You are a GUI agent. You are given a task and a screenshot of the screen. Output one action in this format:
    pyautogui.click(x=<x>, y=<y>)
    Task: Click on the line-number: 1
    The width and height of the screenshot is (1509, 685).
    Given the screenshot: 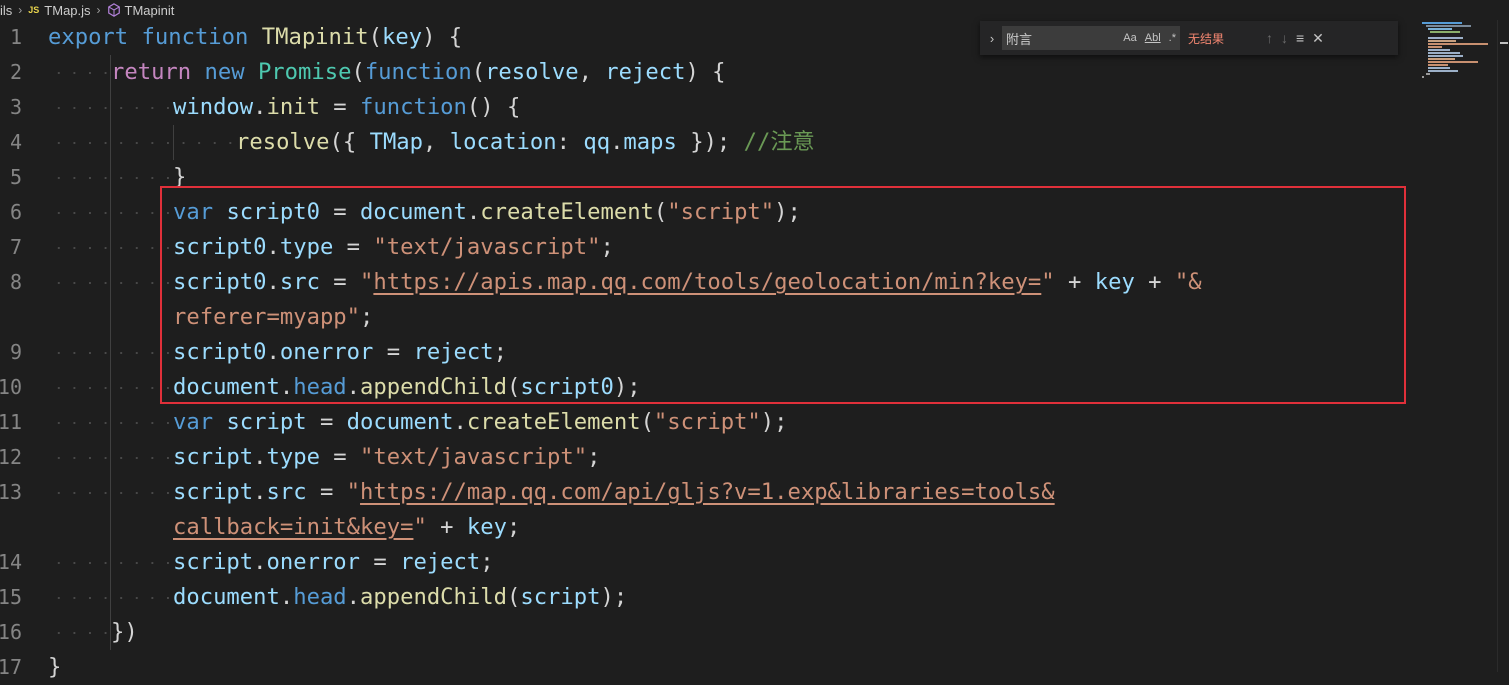 What is the action you would take?
    pyautogui.click(x=15, y=37)
    